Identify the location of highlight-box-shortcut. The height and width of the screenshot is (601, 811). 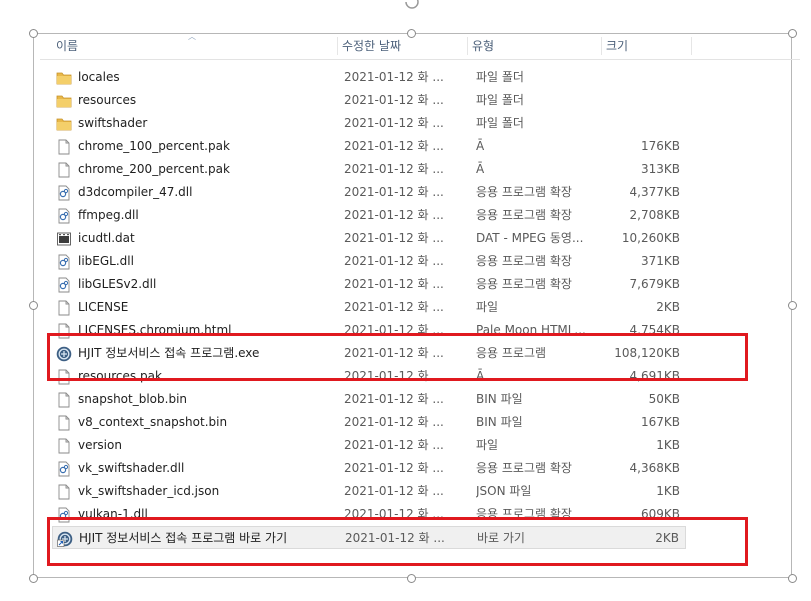
(397, 541).